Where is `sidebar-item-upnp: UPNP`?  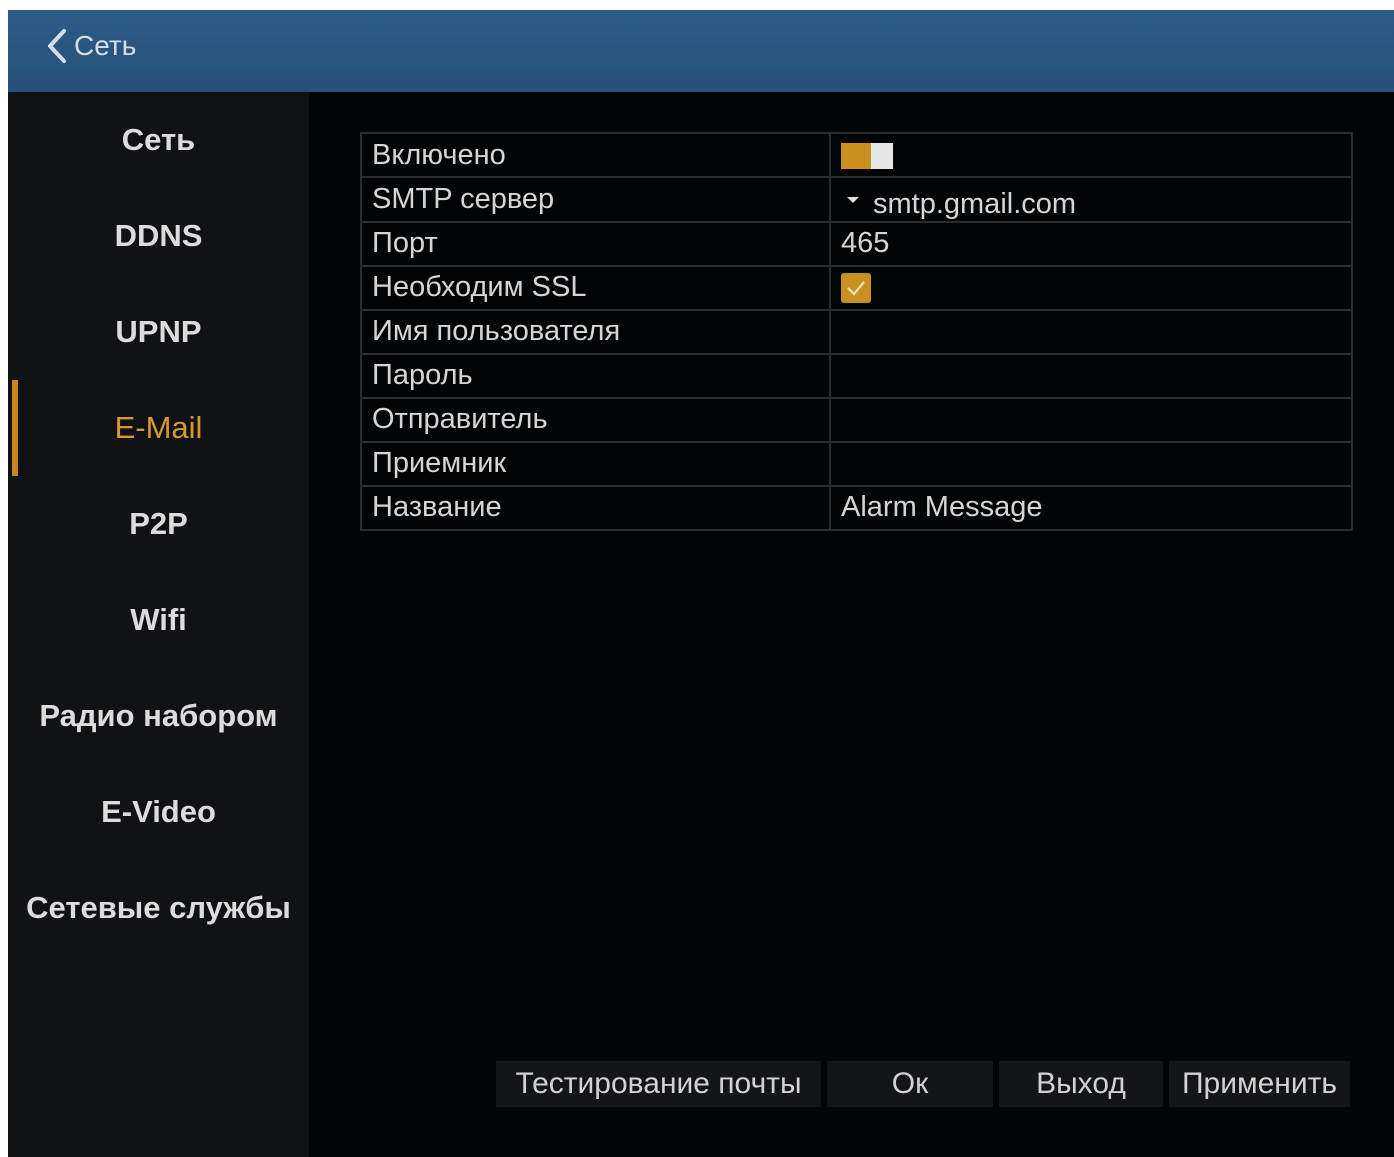
sidebar-item-upnp: UPNP is located at coordinates (158, 332).